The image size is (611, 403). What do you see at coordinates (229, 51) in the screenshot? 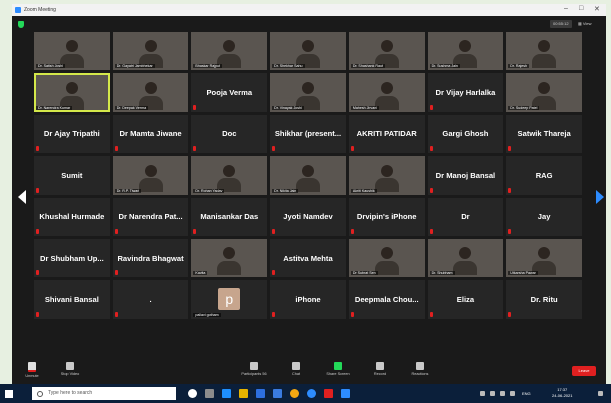
I see `participant-tile: Bhaskar Rajput` at bounding box center [229, 51].